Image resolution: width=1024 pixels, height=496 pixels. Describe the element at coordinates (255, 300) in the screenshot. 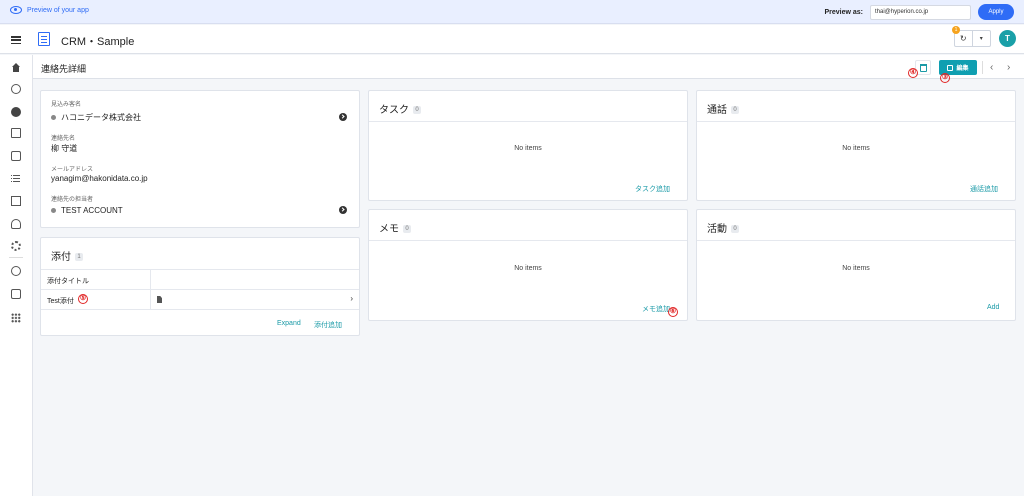

I see `attachment-file-cell: ›` at that location.